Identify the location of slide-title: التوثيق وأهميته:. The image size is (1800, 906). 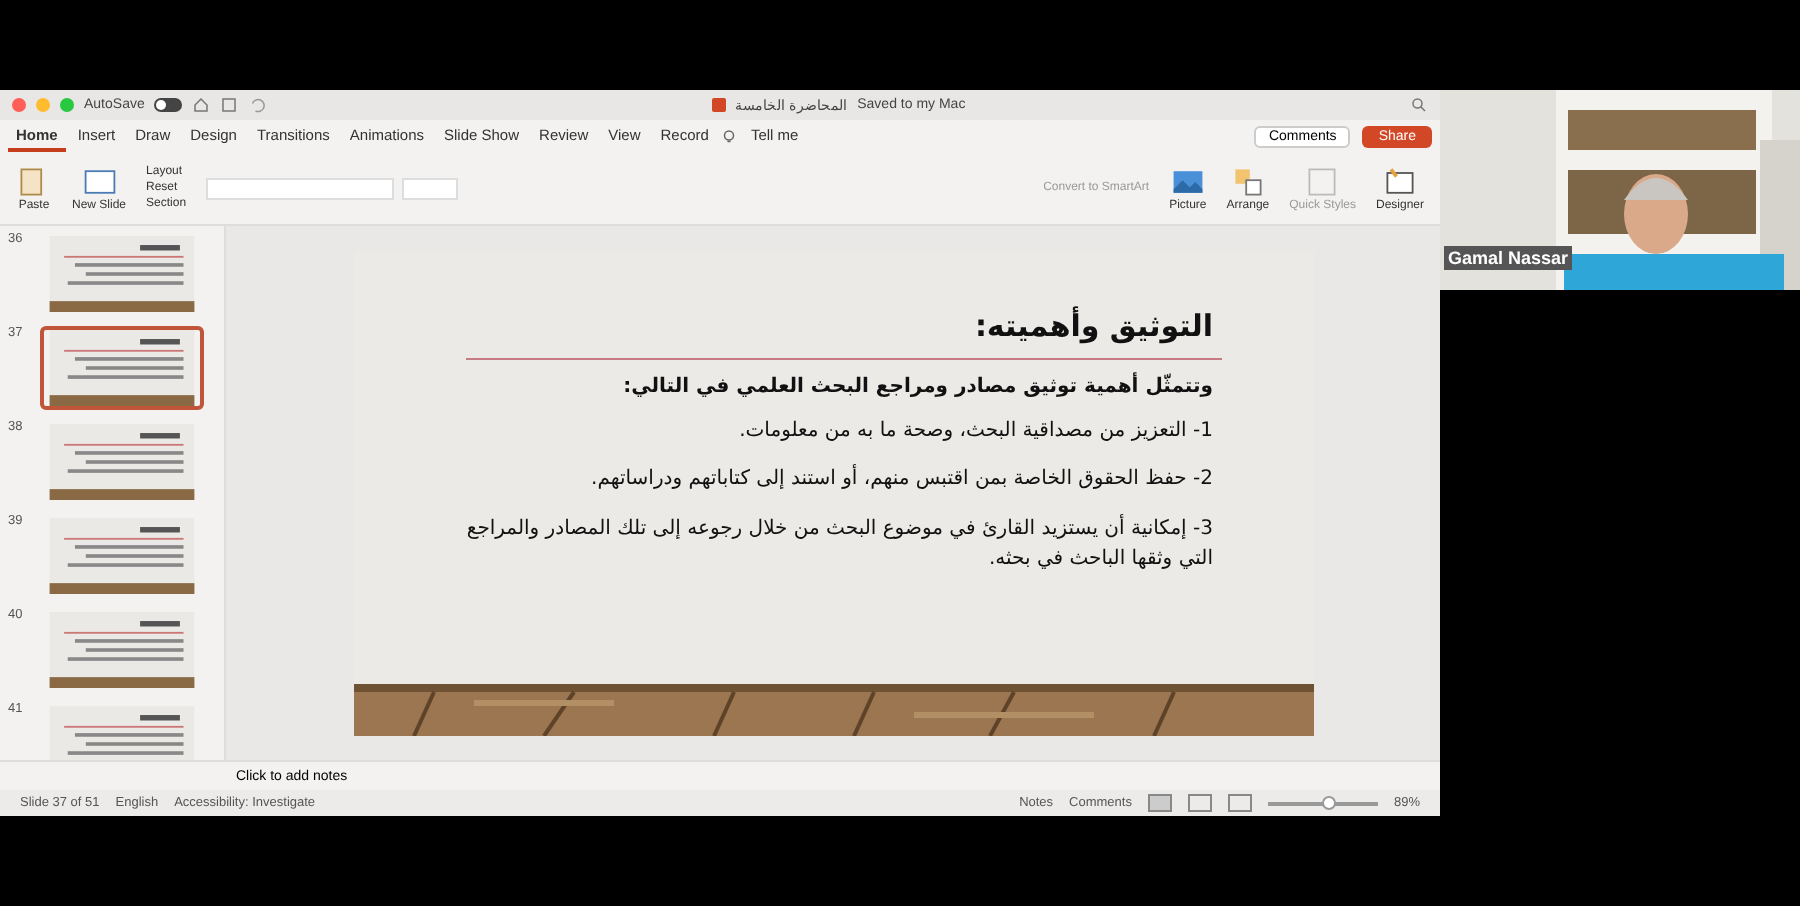
(1092, 325).